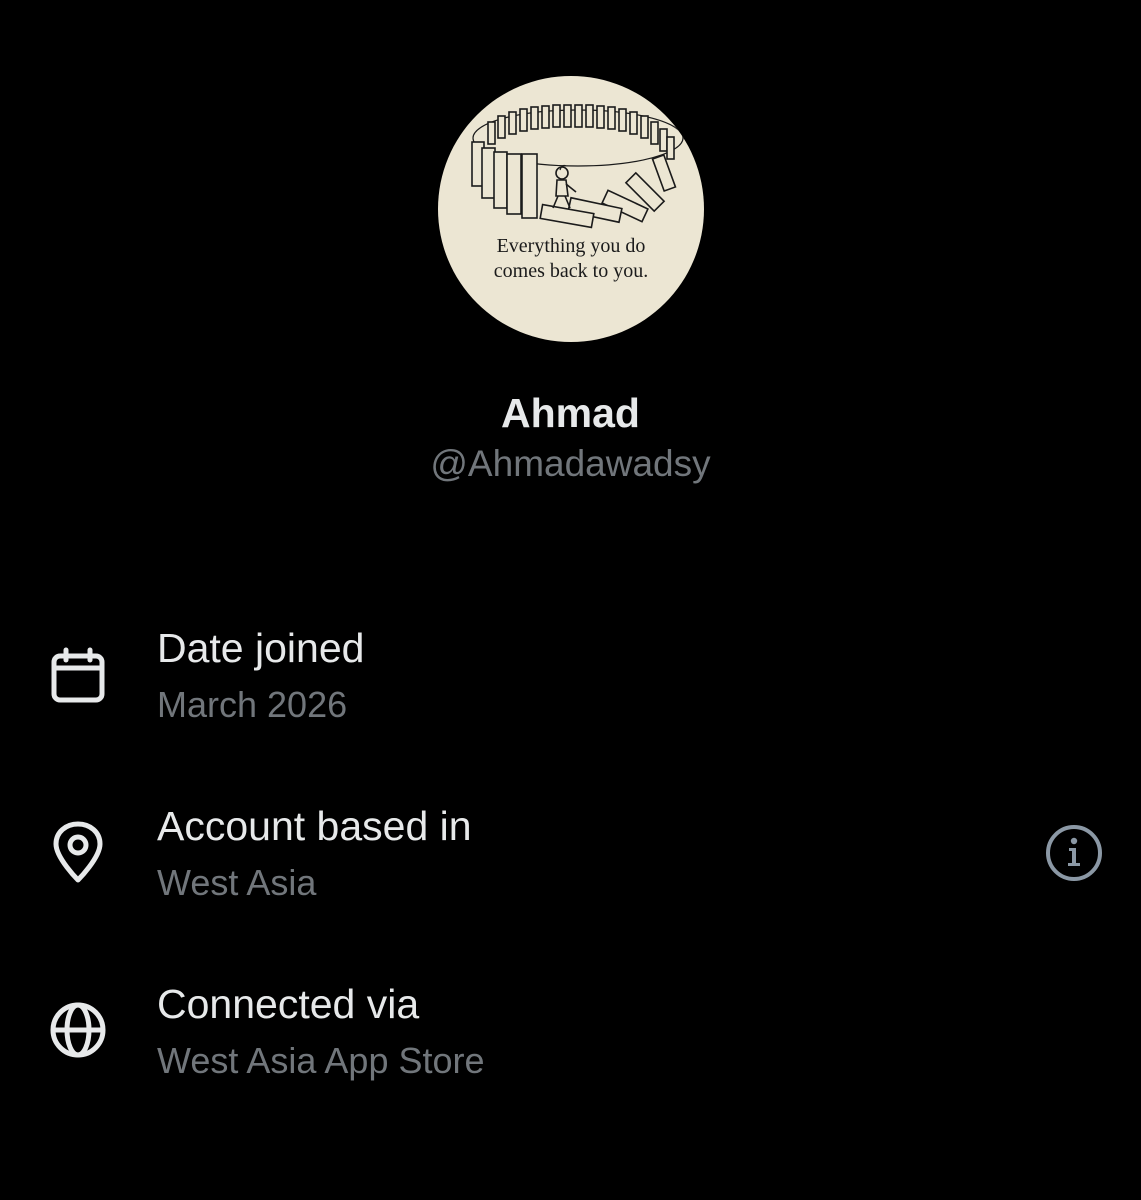  What do you see at coordinates (321, 1060) in the screenshot?
I see `connected-via-value: West Asia App Store` at bounding box center [321, 1060].